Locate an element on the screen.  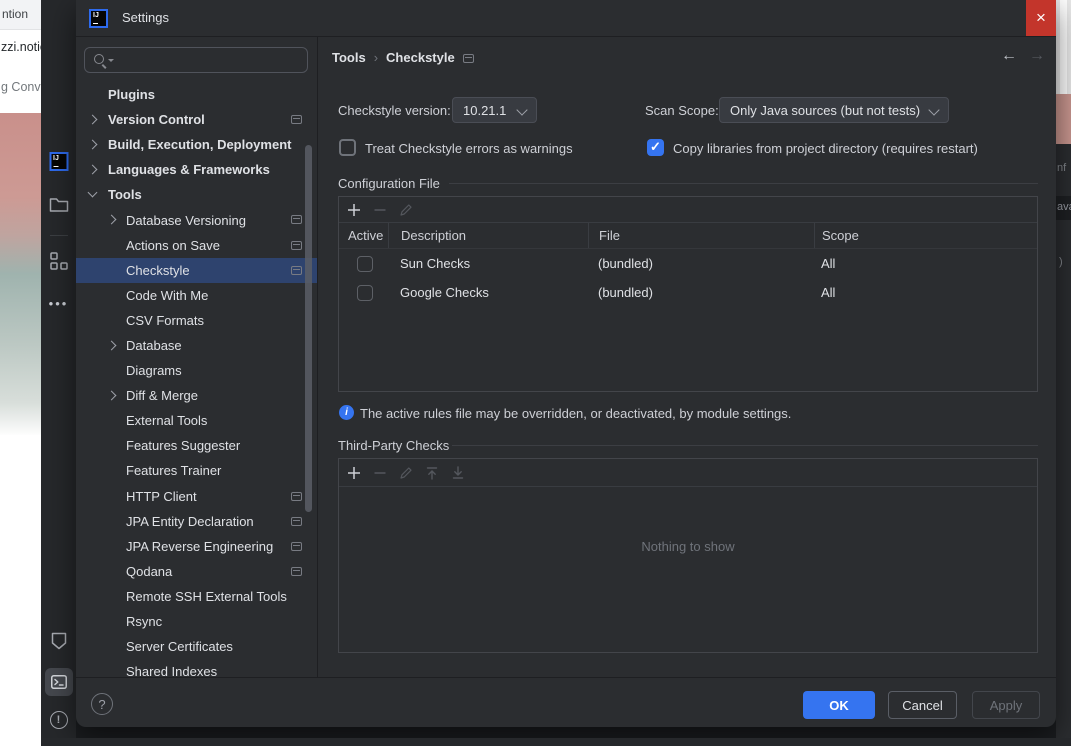
sidebar-item-label: Database Versioning is located at coordinates (186, 220).